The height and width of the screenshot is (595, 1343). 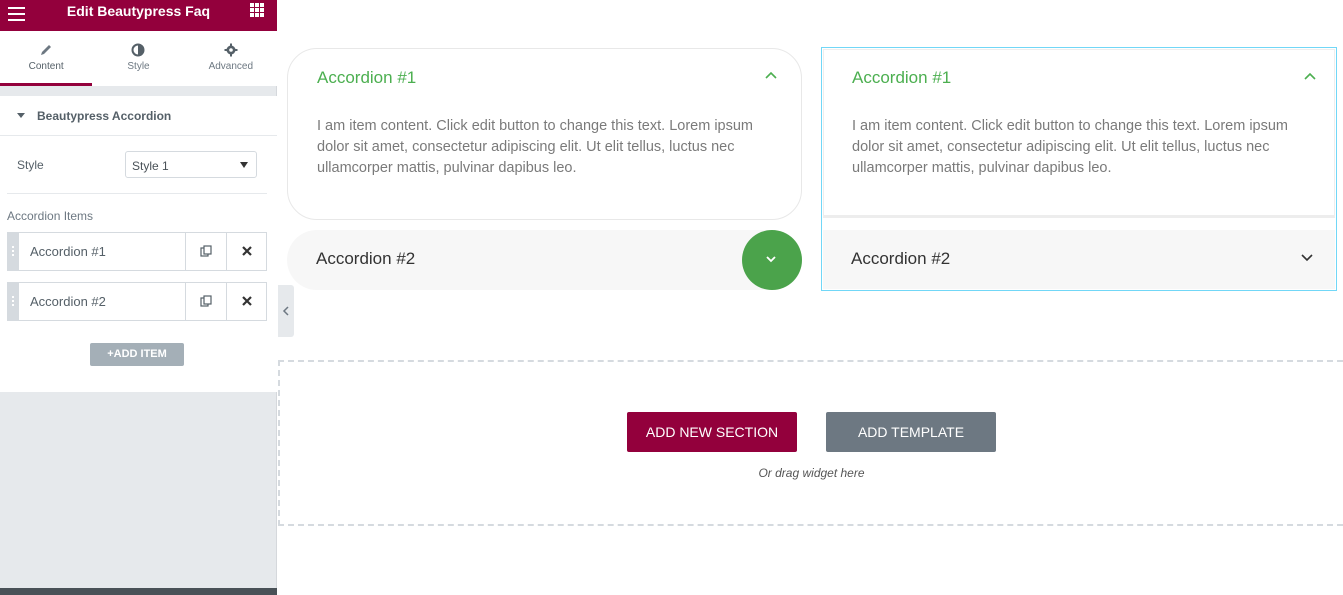 I want to click on panel-tabs: Content Style Advanced, so click(x=138, y=58).